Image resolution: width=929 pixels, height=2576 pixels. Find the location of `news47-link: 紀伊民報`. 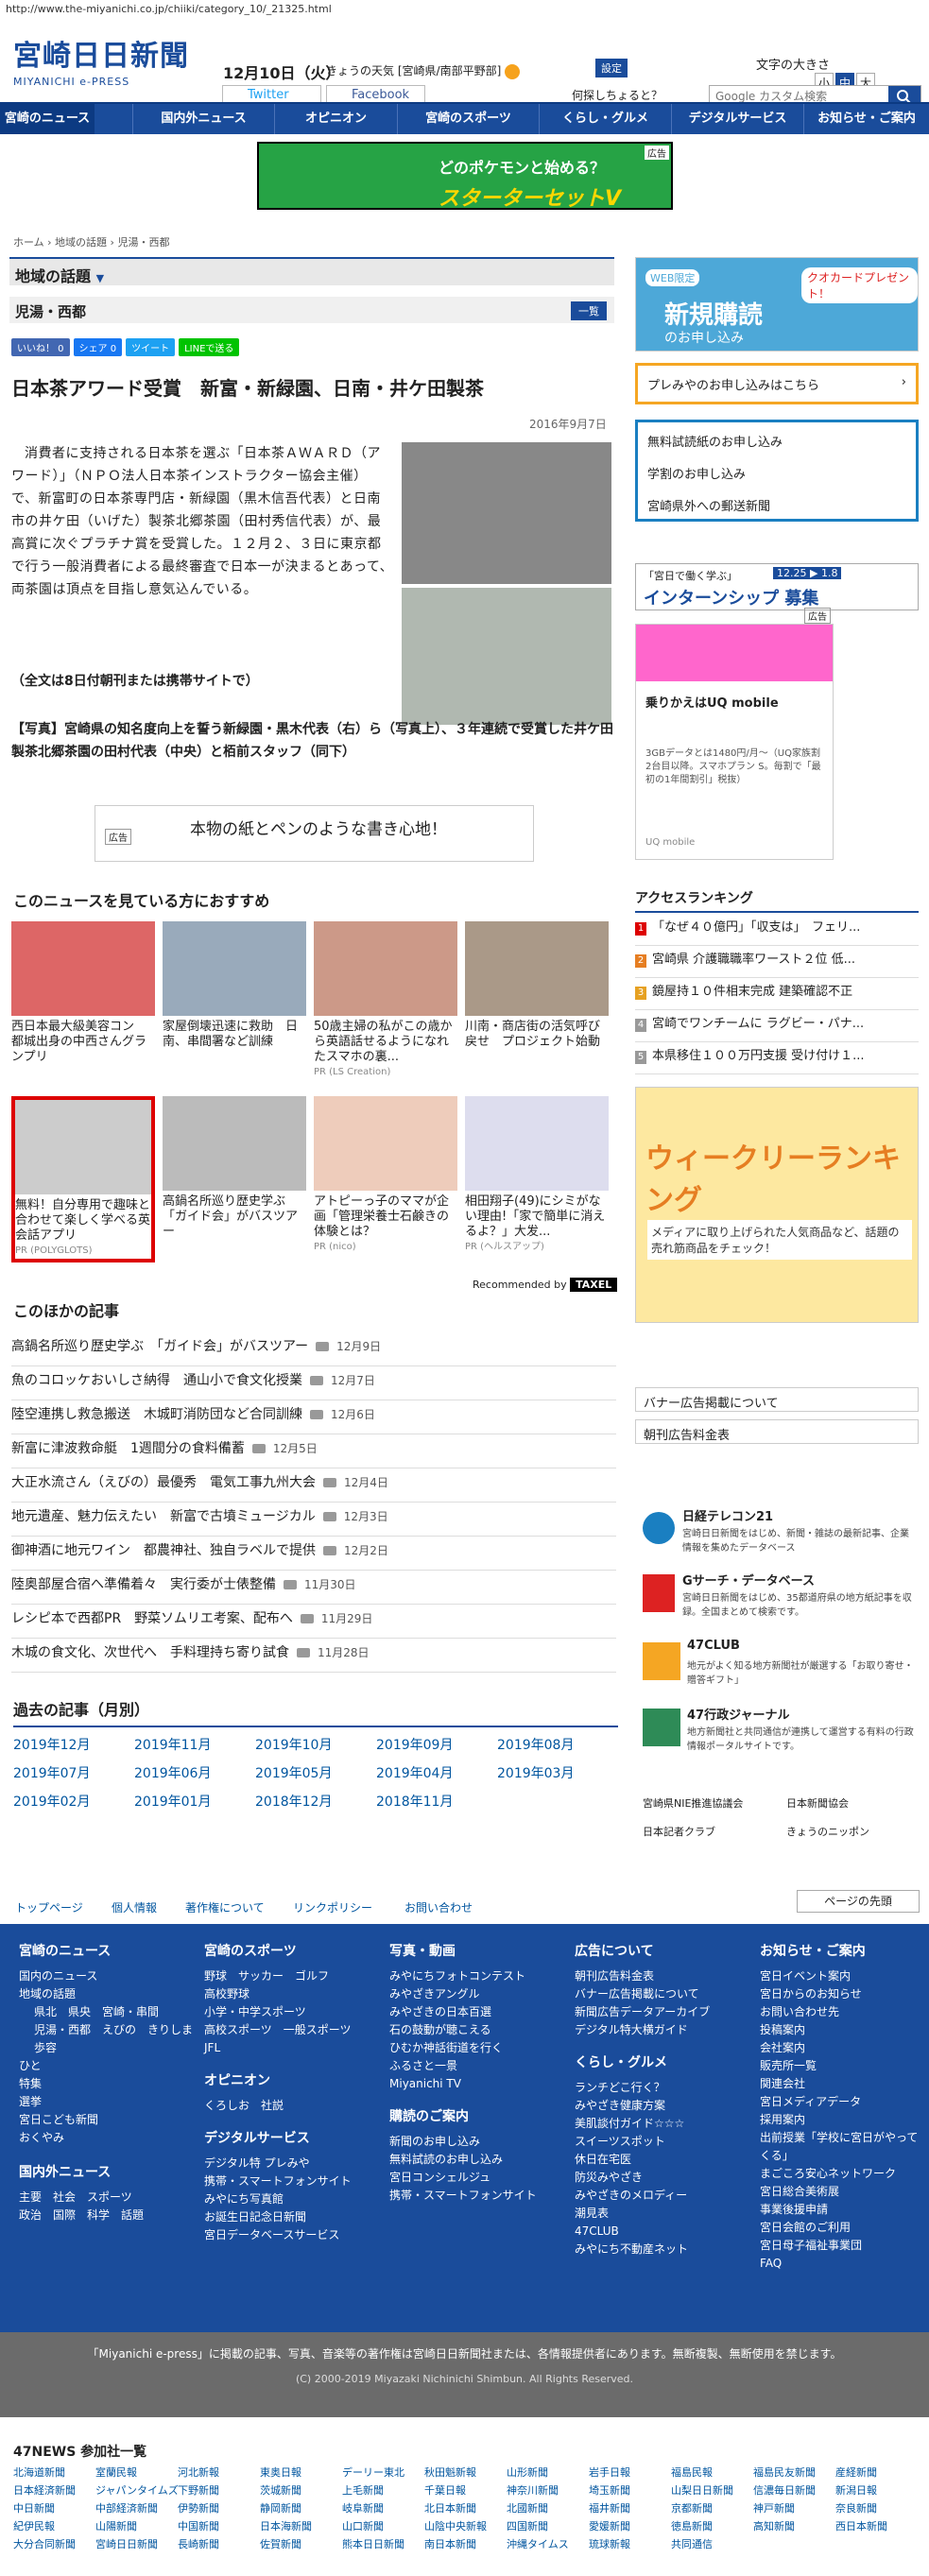

news47-link: 紀伊民報 is located at coordinates (34, 2525).